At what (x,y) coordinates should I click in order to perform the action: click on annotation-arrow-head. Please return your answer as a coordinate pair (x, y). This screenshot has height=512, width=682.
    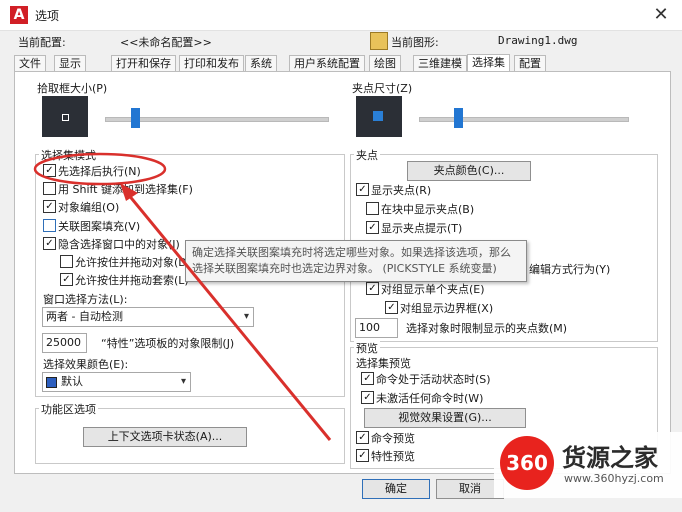
    Looking at the image, I should click on (129, 192).